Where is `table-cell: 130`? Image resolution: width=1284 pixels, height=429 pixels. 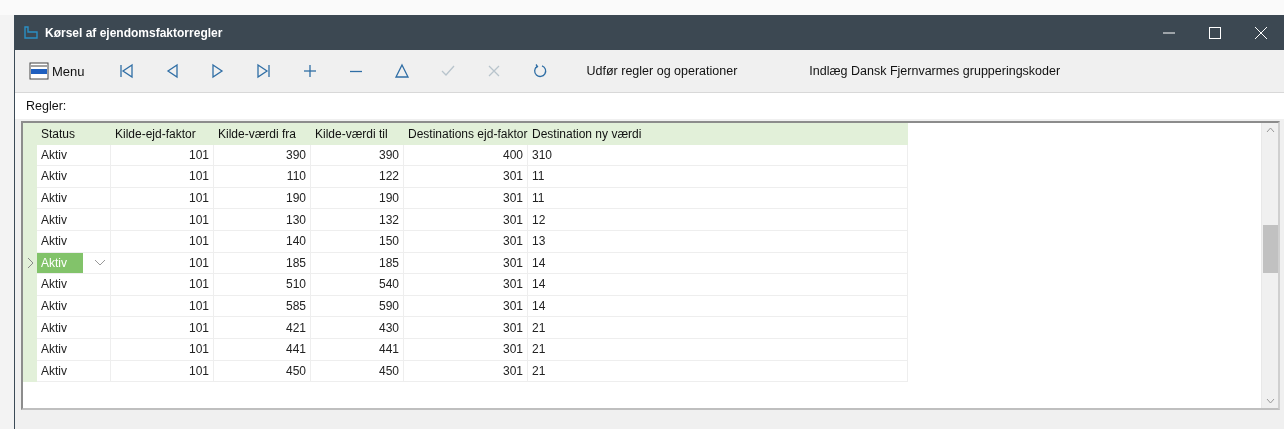 table-cell: 130 is located at coordinates (262, 220).